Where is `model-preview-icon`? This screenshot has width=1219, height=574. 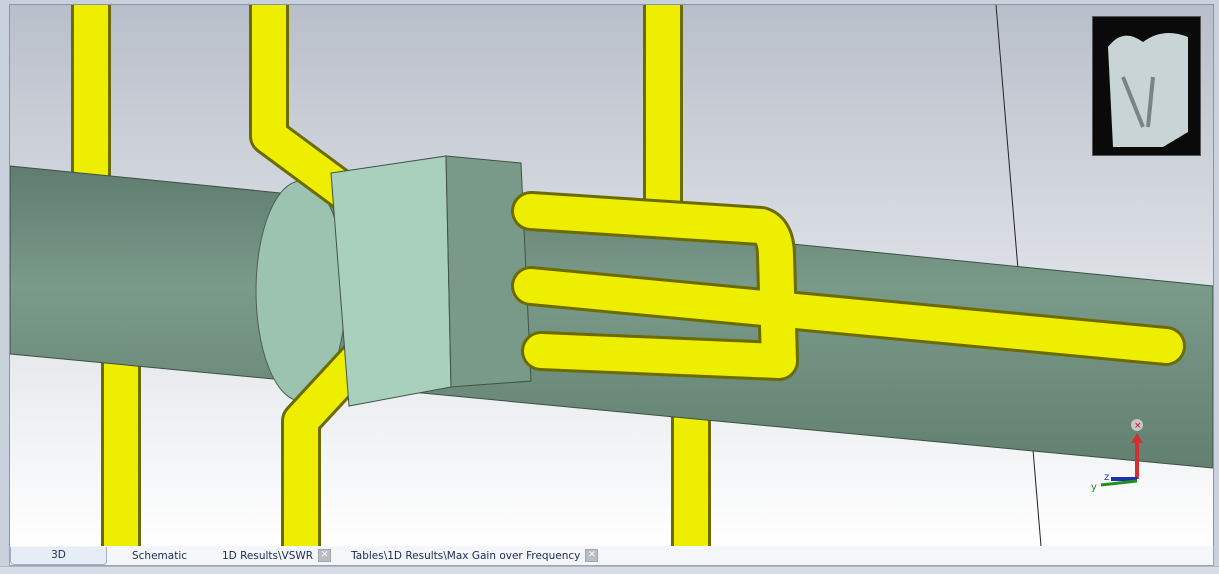
model-preview-icon is located at coordinates (1148, 90).